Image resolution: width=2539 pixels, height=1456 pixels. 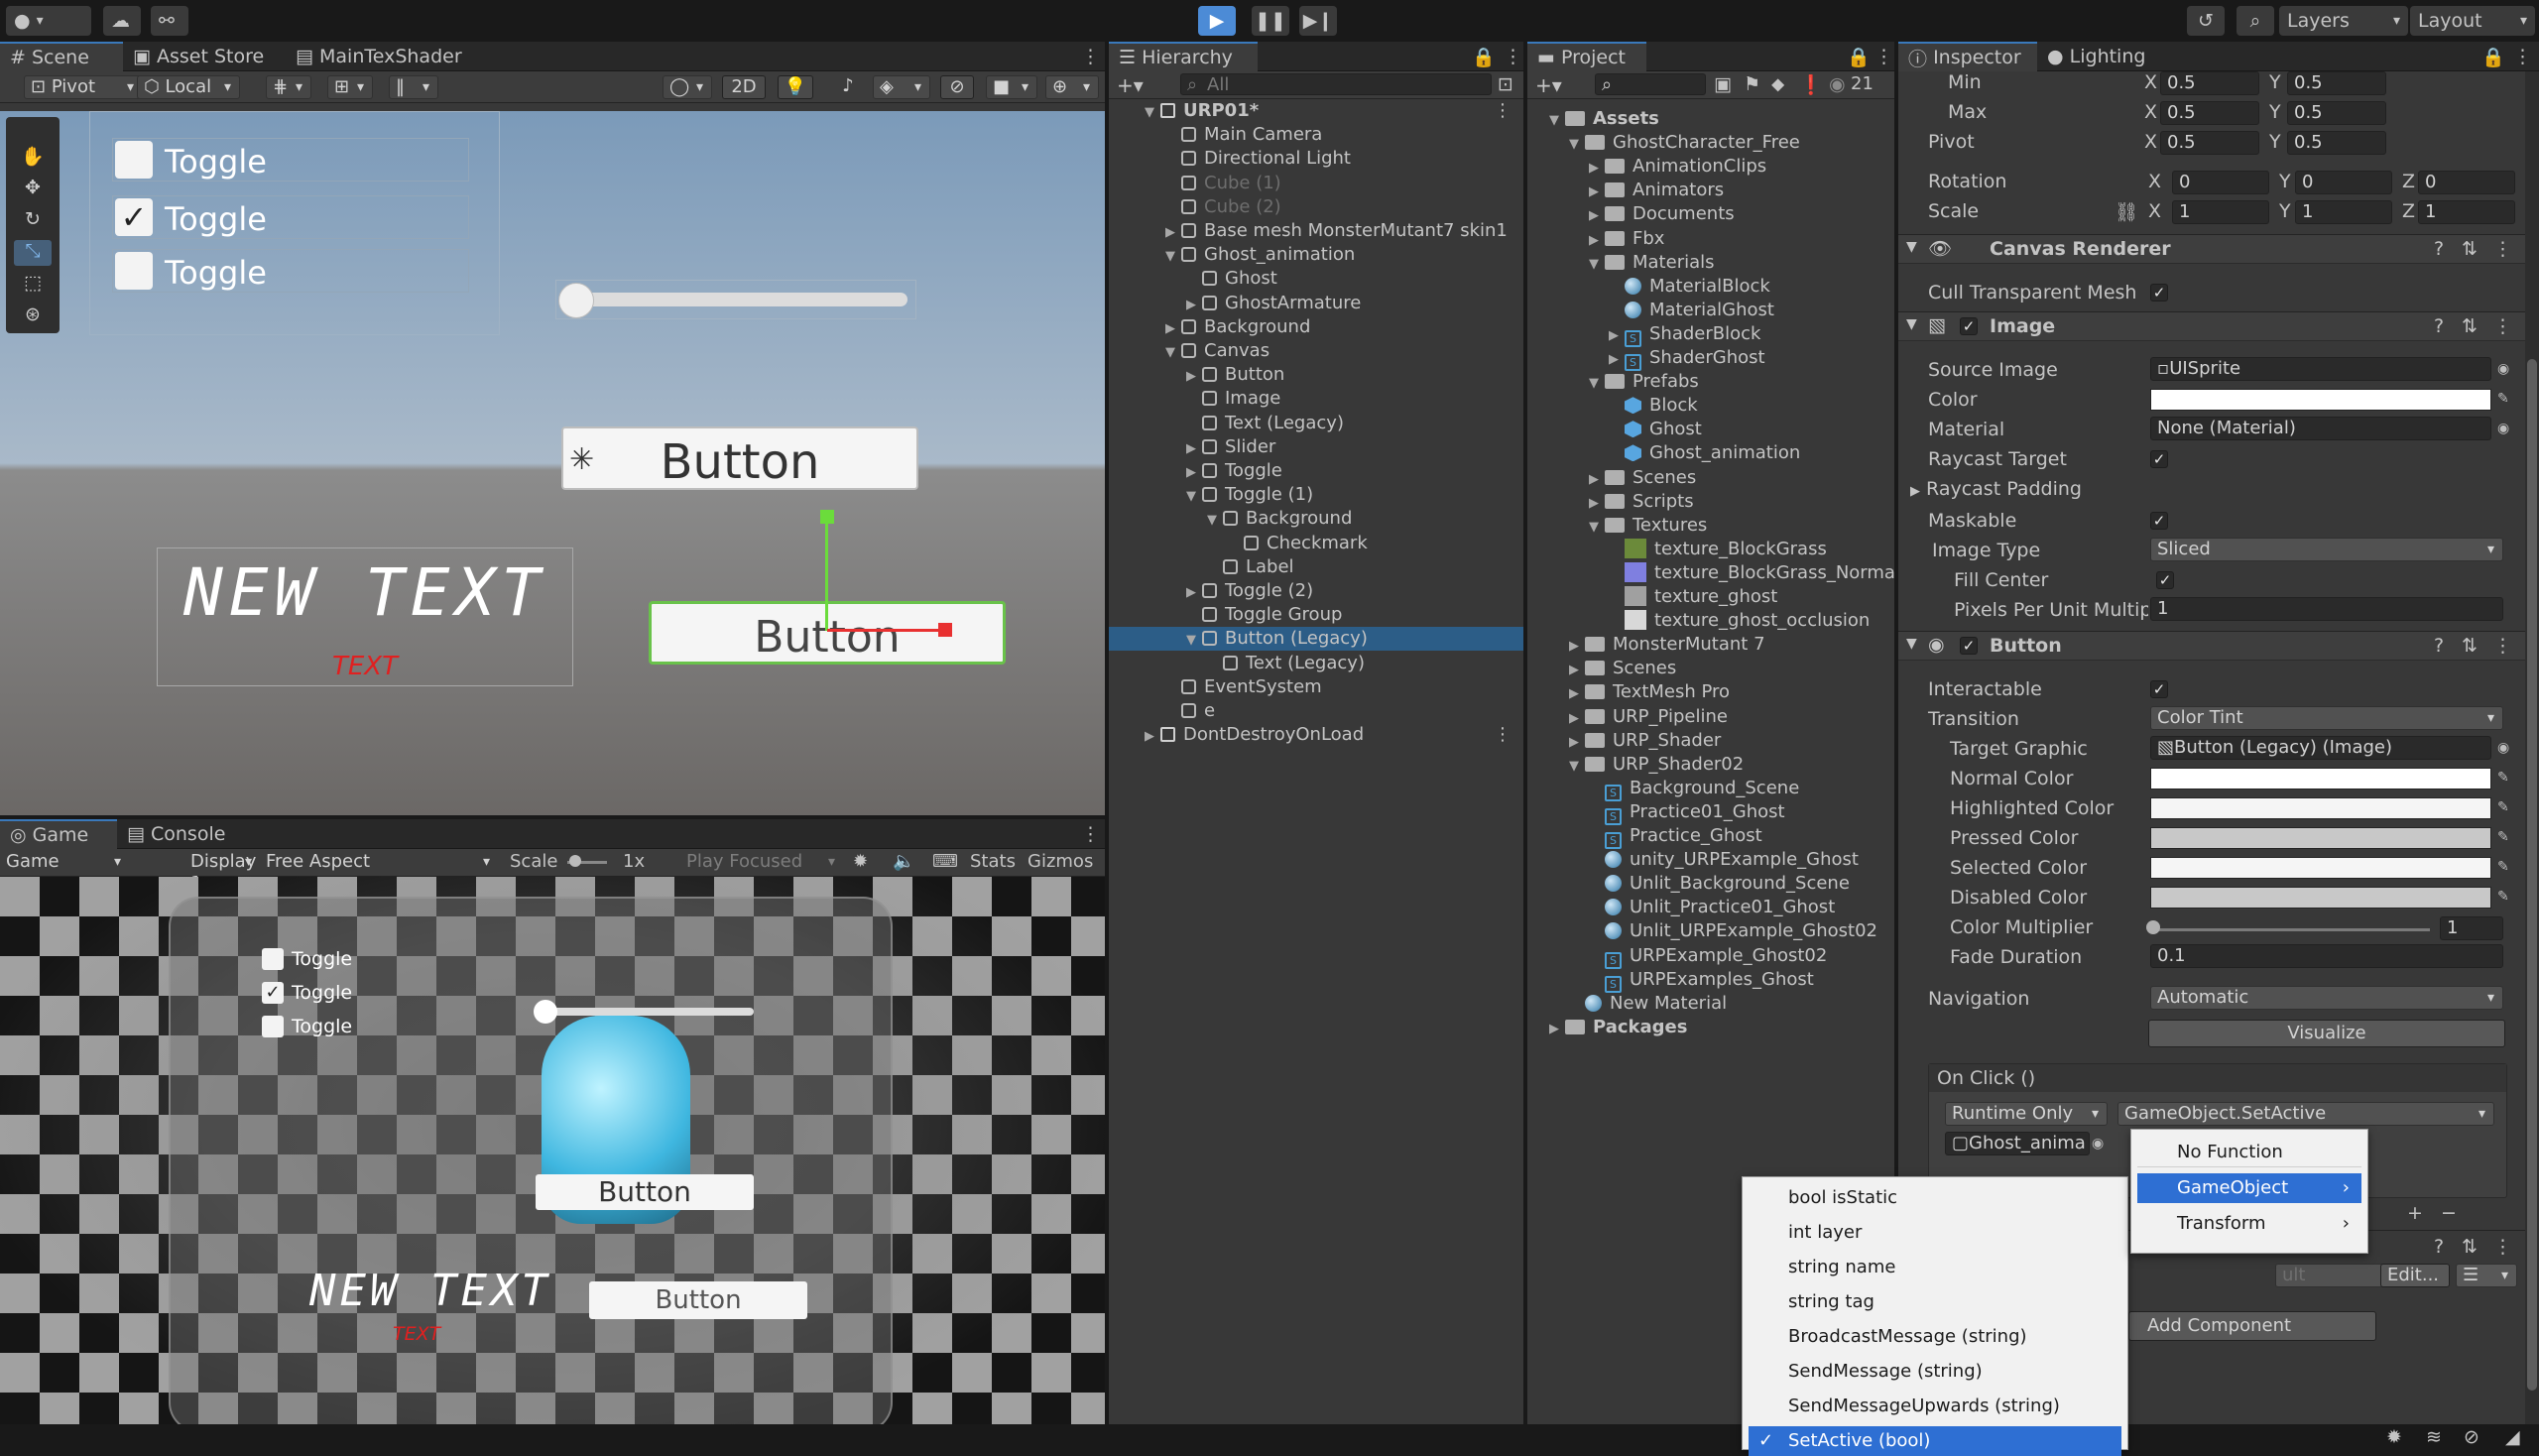 I want to click on menu-item-broadcastmessage-string: BroadcastMessage (string), so click(x=1935, y=1337).